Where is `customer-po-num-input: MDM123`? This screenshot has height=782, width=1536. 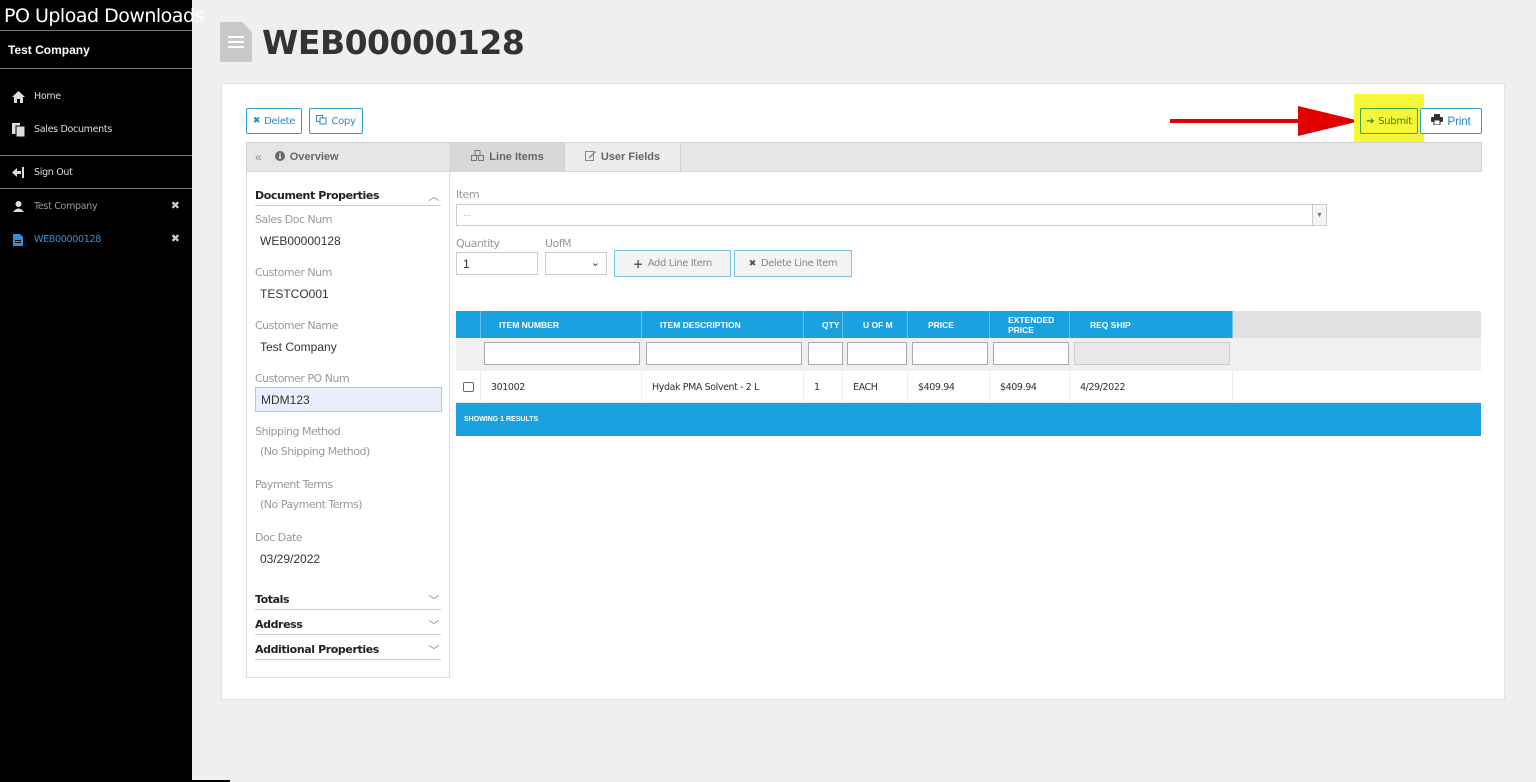
customer-po-num-input: MDM123 is located at coordinates (348, 399).